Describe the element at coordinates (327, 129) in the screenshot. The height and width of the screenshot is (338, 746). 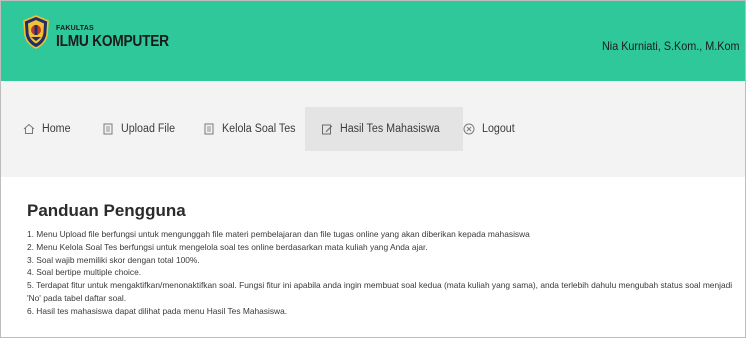
I see `edit-icon` at that location.